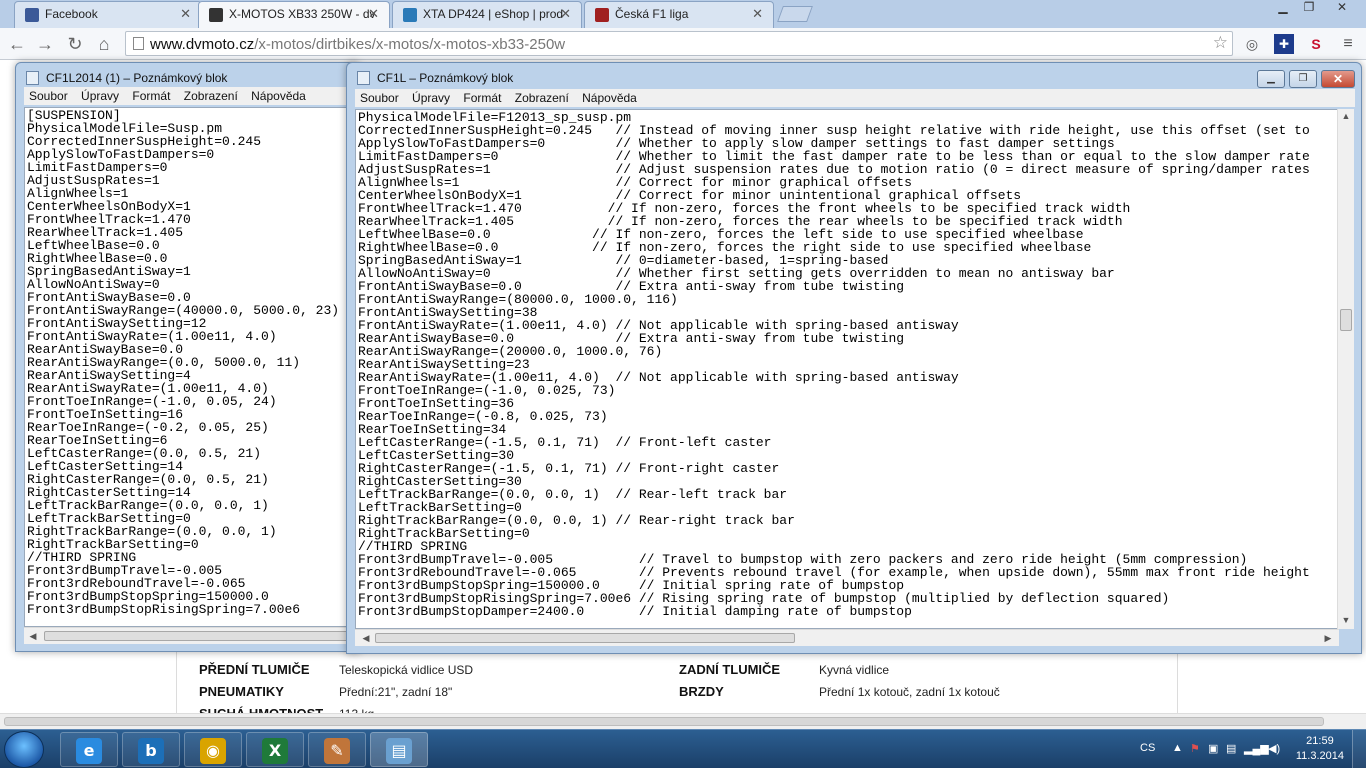  What do you see at coordinates (1274, 748) in the screenshot?
I see `volume-icon: ◀)` at bounding box center [1274, 748].